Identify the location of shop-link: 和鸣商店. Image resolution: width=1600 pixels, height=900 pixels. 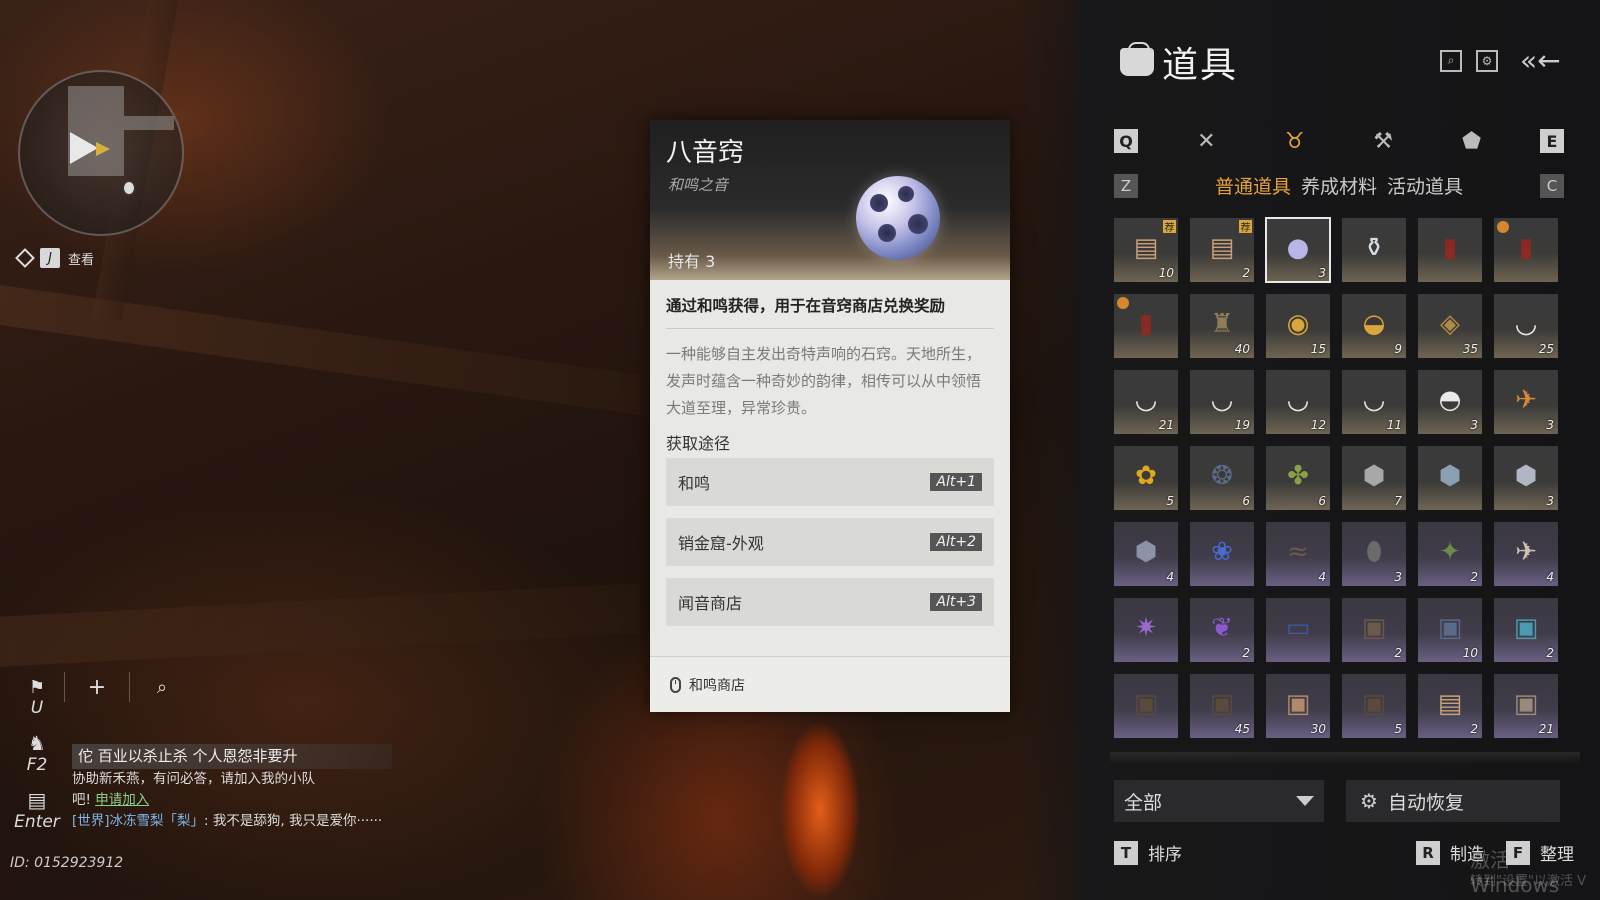
(717, 685).